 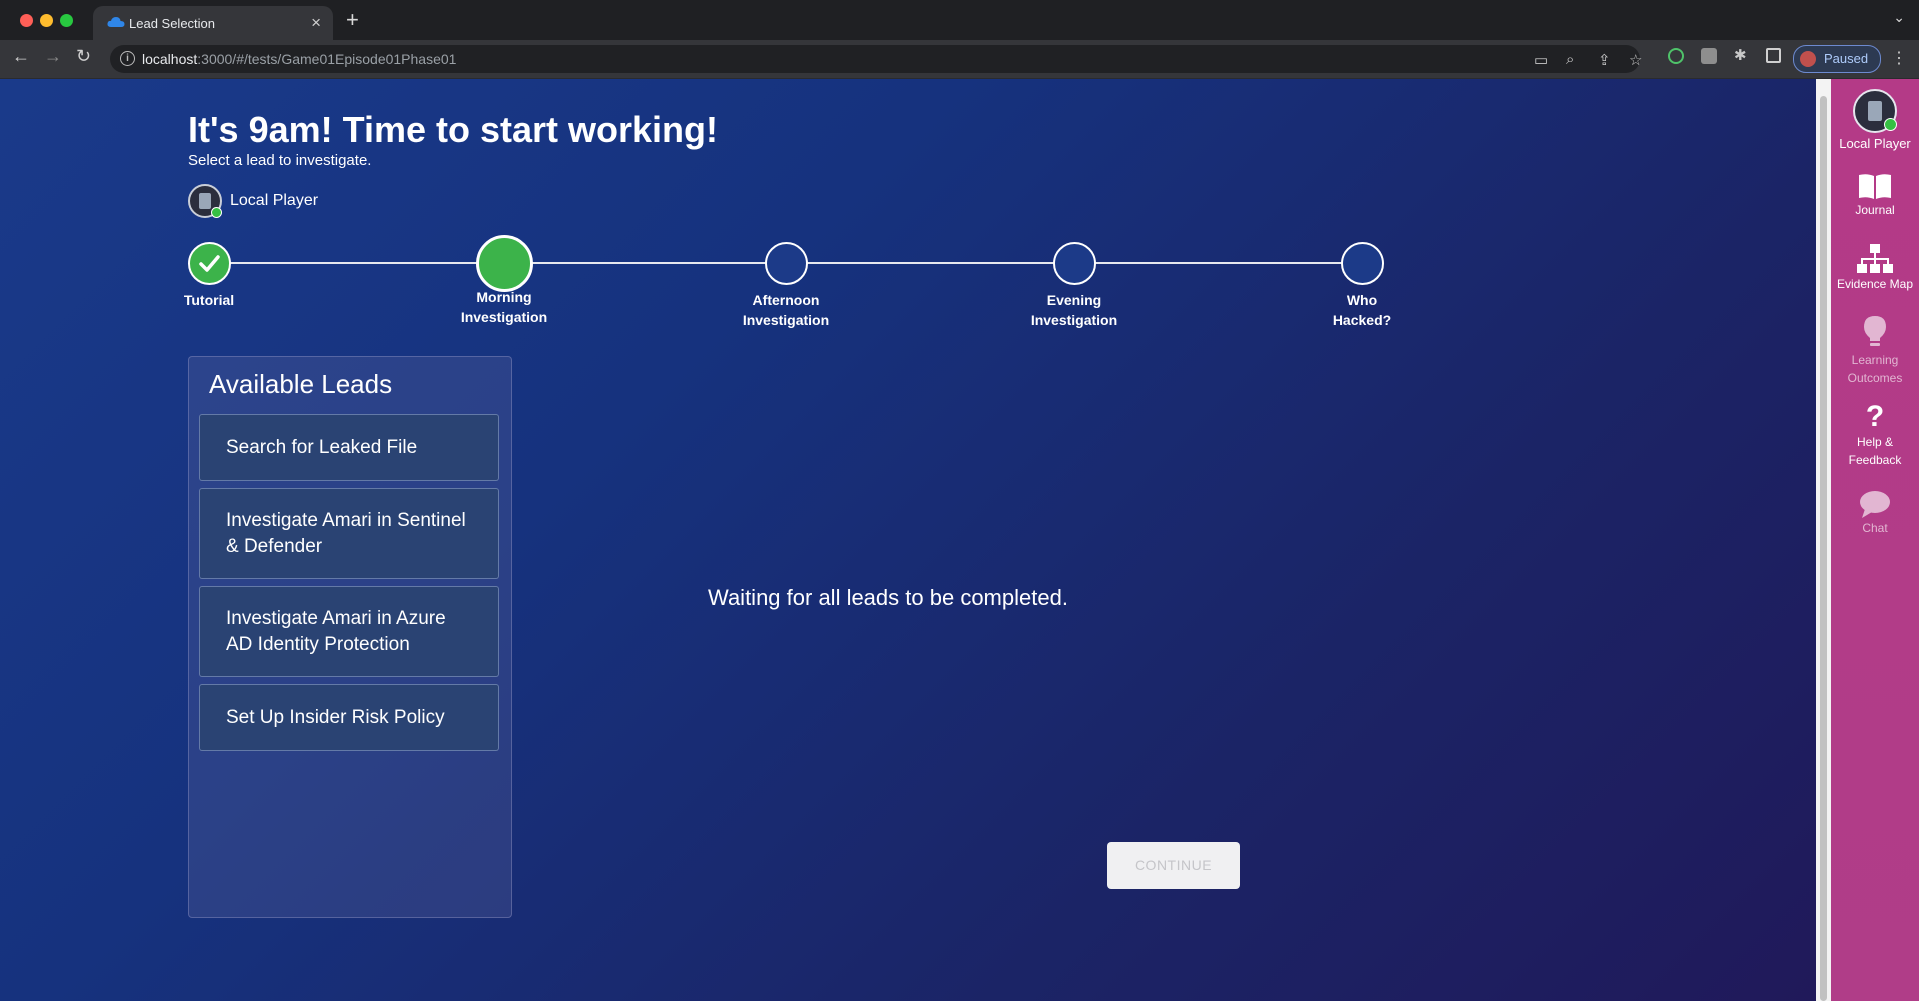 I want to click on browser-tab: Lead Selection ×, so click(x=213, y=23).